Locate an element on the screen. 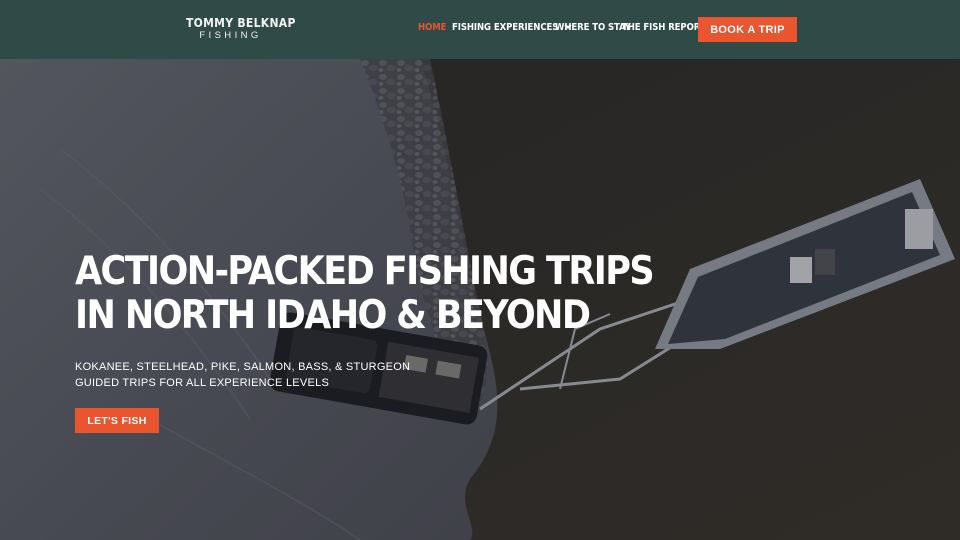  site-logo: TOMMY BELKNAP FISHING is located at coordinates (241, 28).